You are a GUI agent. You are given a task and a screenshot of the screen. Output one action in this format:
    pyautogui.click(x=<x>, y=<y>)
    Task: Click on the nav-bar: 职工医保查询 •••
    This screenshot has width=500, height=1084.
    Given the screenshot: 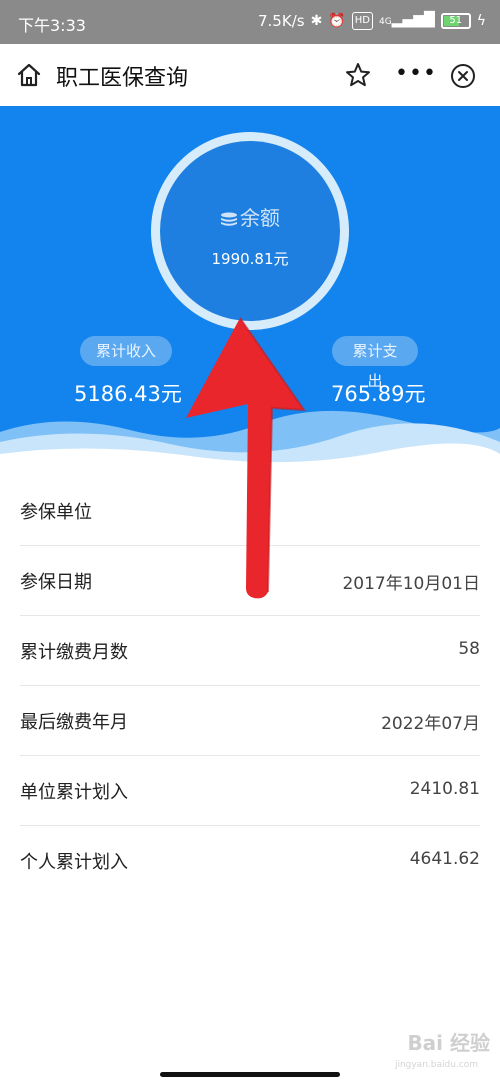 What is the action you would take?
    pyautogui.click(x=250, y=75)
    